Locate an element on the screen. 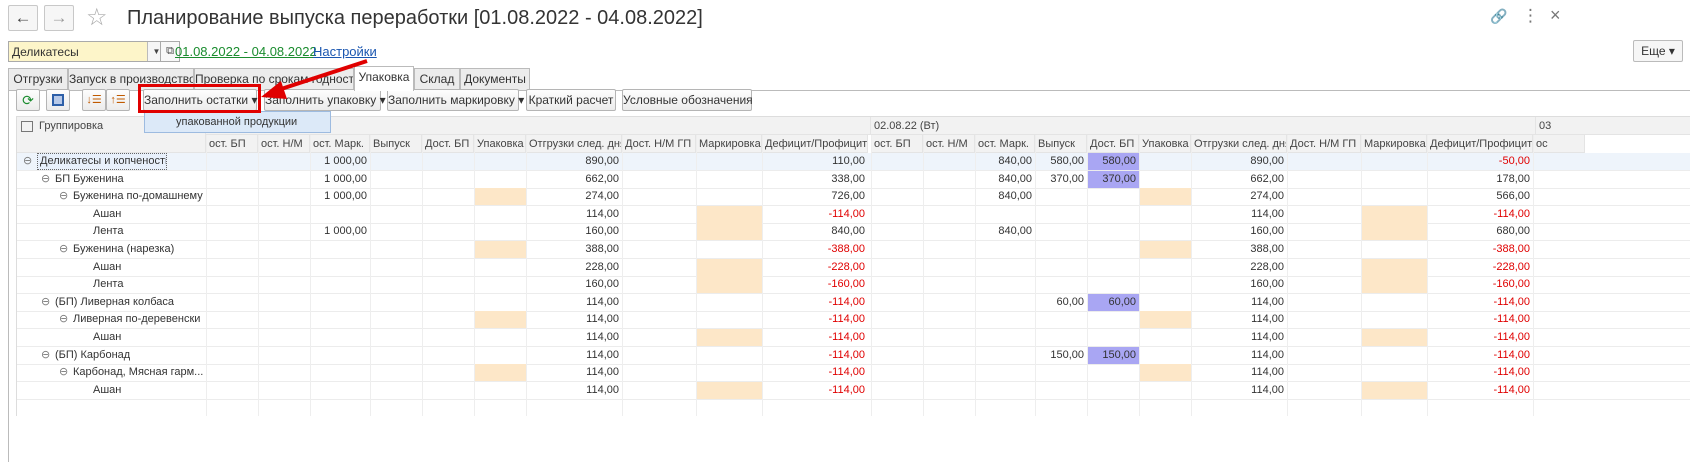 The image size is (1690, 462). link-icon: 🔗 is located at coordinates (1498, 16).